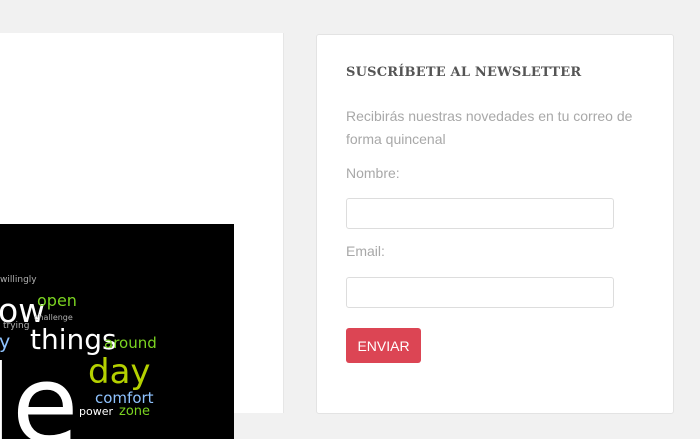 The height and width of the screenshot is (439, 700). What do you see at coordinates (18, 280) in the screenshot?
I see `word-willingly: willingly` at bounding box center [18, 280].